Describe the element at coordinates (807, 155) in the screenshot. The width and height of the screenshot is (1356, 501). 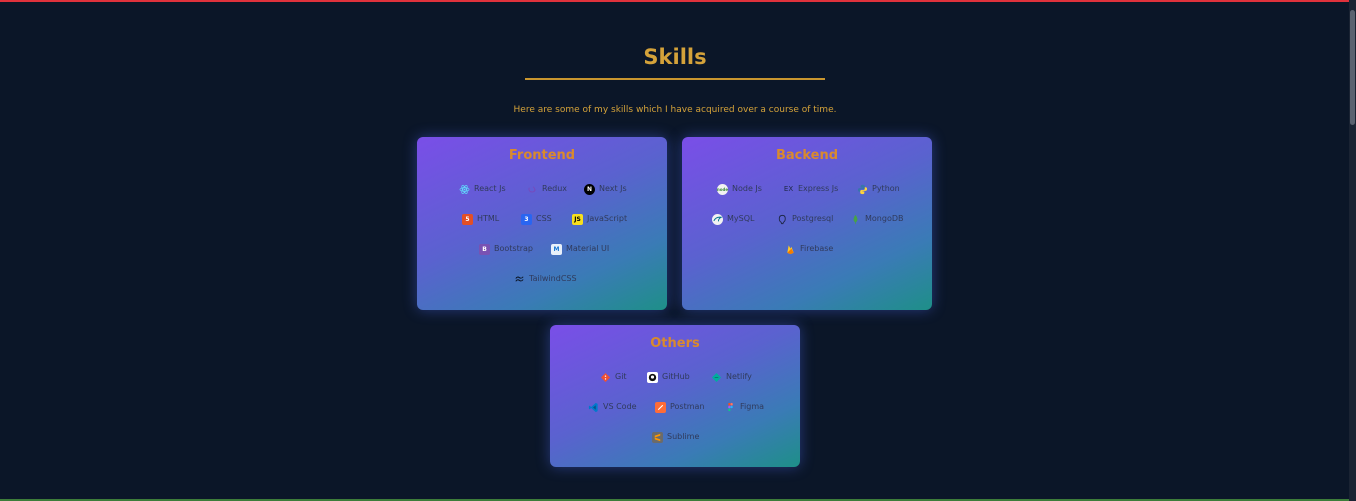
I see `card-title-backend: Backend` at that location.